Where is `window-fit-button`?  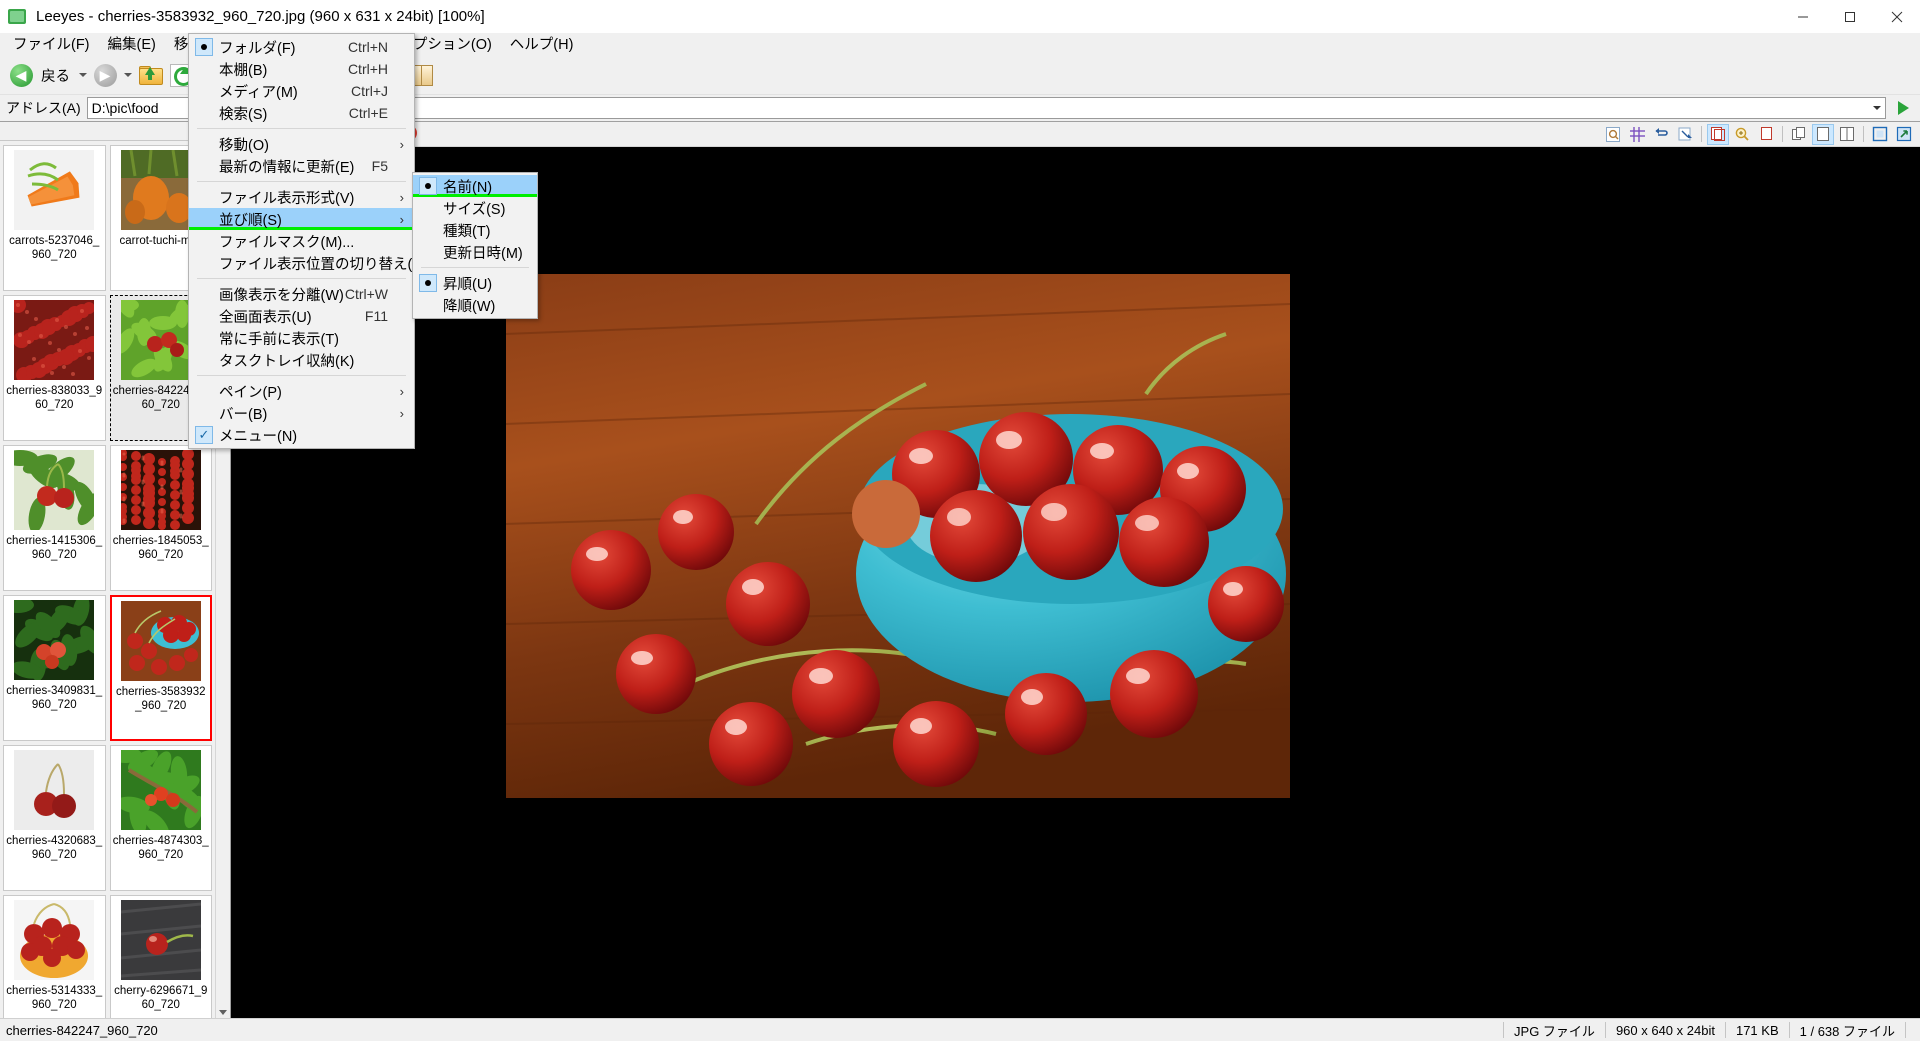 window-fit-button is located at coordinates (1880, 134).